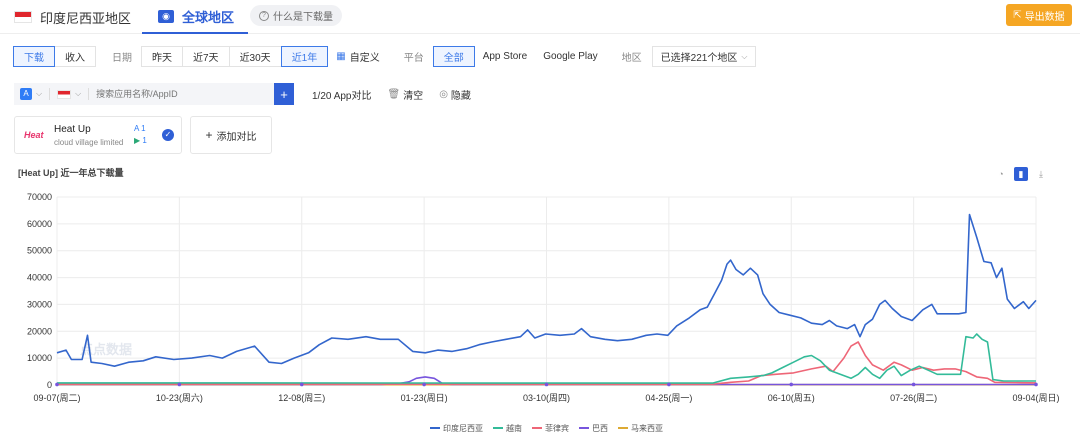 The height and width of the screenshot is (442, 1080). What do you see at coordinates (364, 58) in the screenshot?
I see `date-custom-label: 自定义` at bounding box center [364, 58].